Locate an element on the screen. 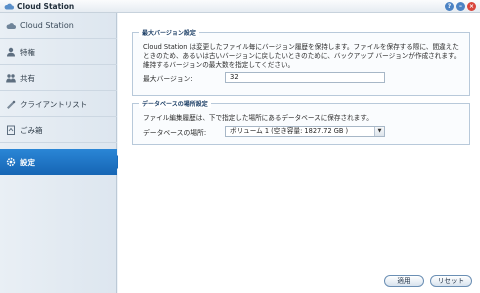 This screenshot has width=480, height=293. database-location-description: ファイル編集履歴は、下で指定した場所にあるデータベースに保存されます。 is located at coordinates (258, 118).